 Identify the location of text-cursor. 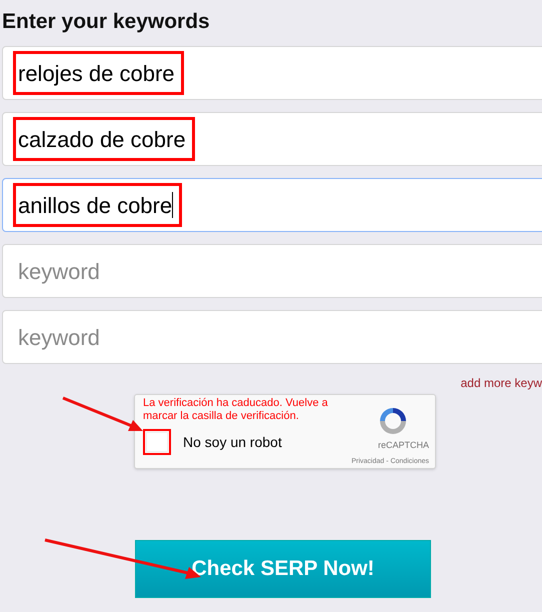
(173, 205).